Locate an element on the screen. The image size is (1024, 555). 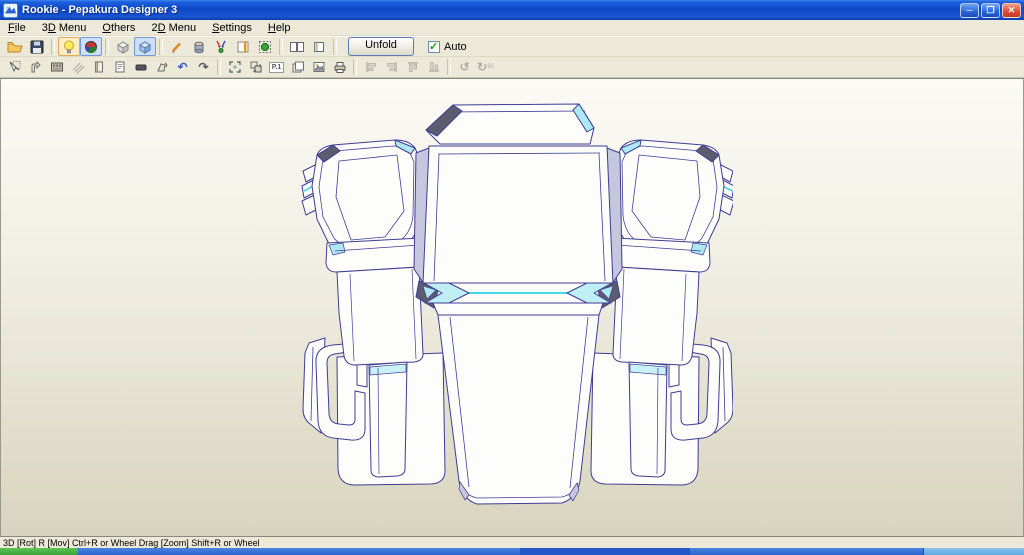
select-object-button is located at coordinates (265, 46).